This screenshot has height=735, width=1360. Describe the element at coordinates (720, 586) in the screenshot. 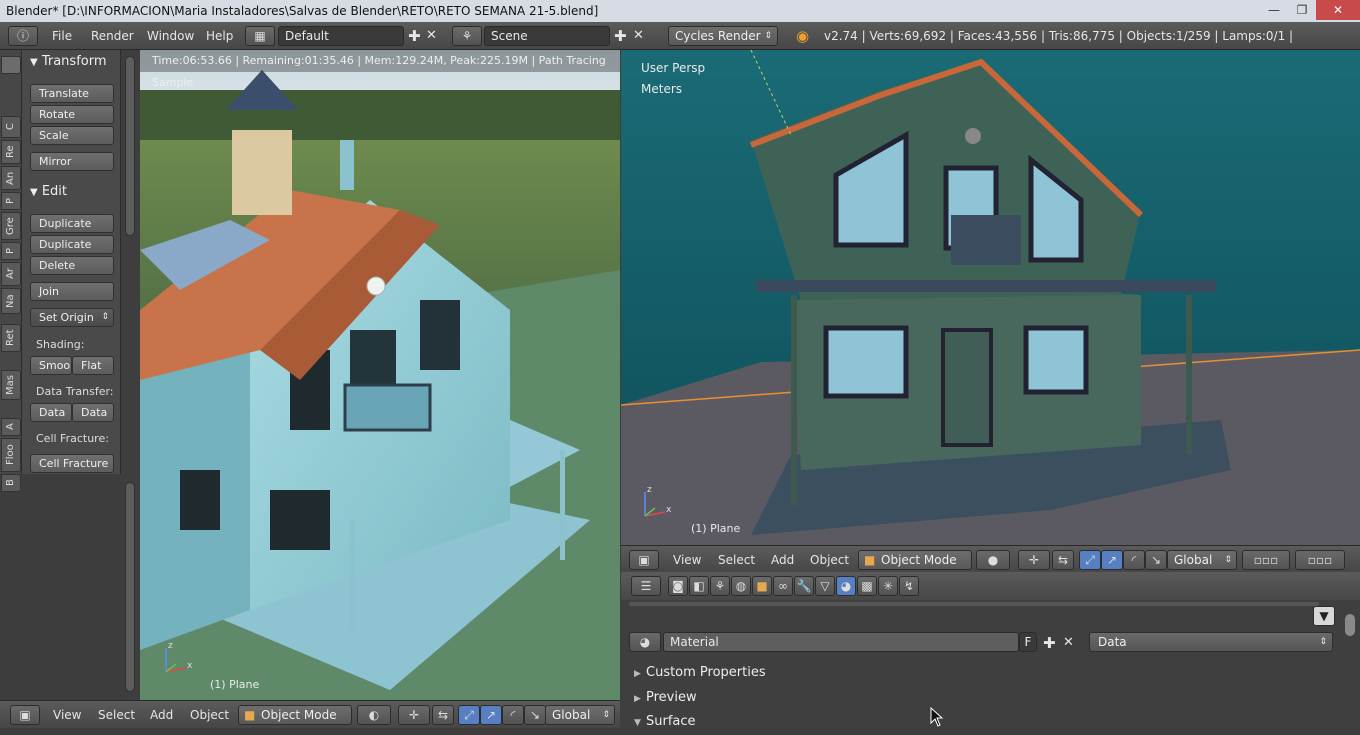

I see `scene-tab-icon: ⚘` at that location.